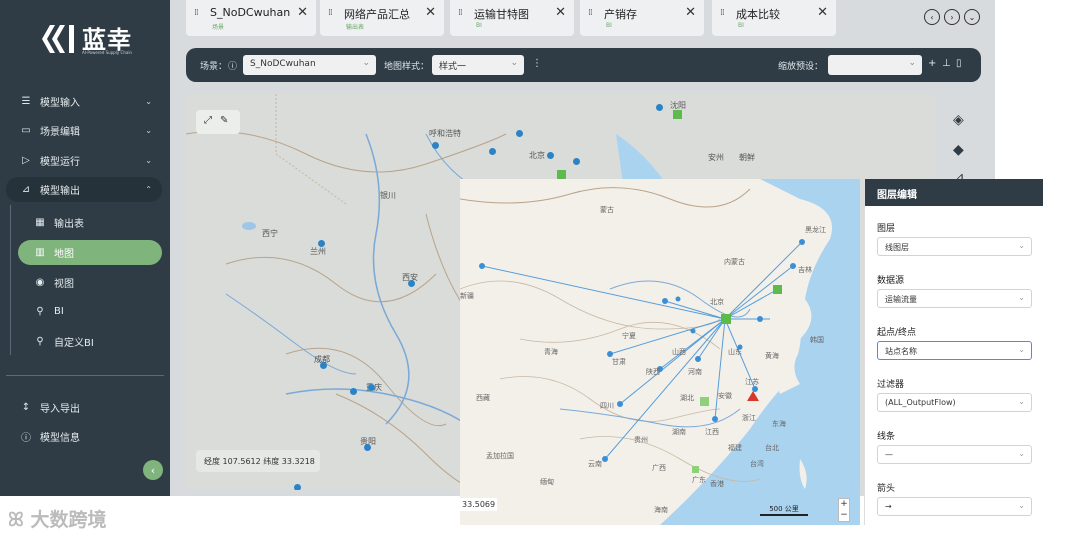 This screenshot has height=539, width=1080. Describe the element at coordinates (972, 17) in the screenshot. I see `tabs-menu-button: ⌄` at that location.